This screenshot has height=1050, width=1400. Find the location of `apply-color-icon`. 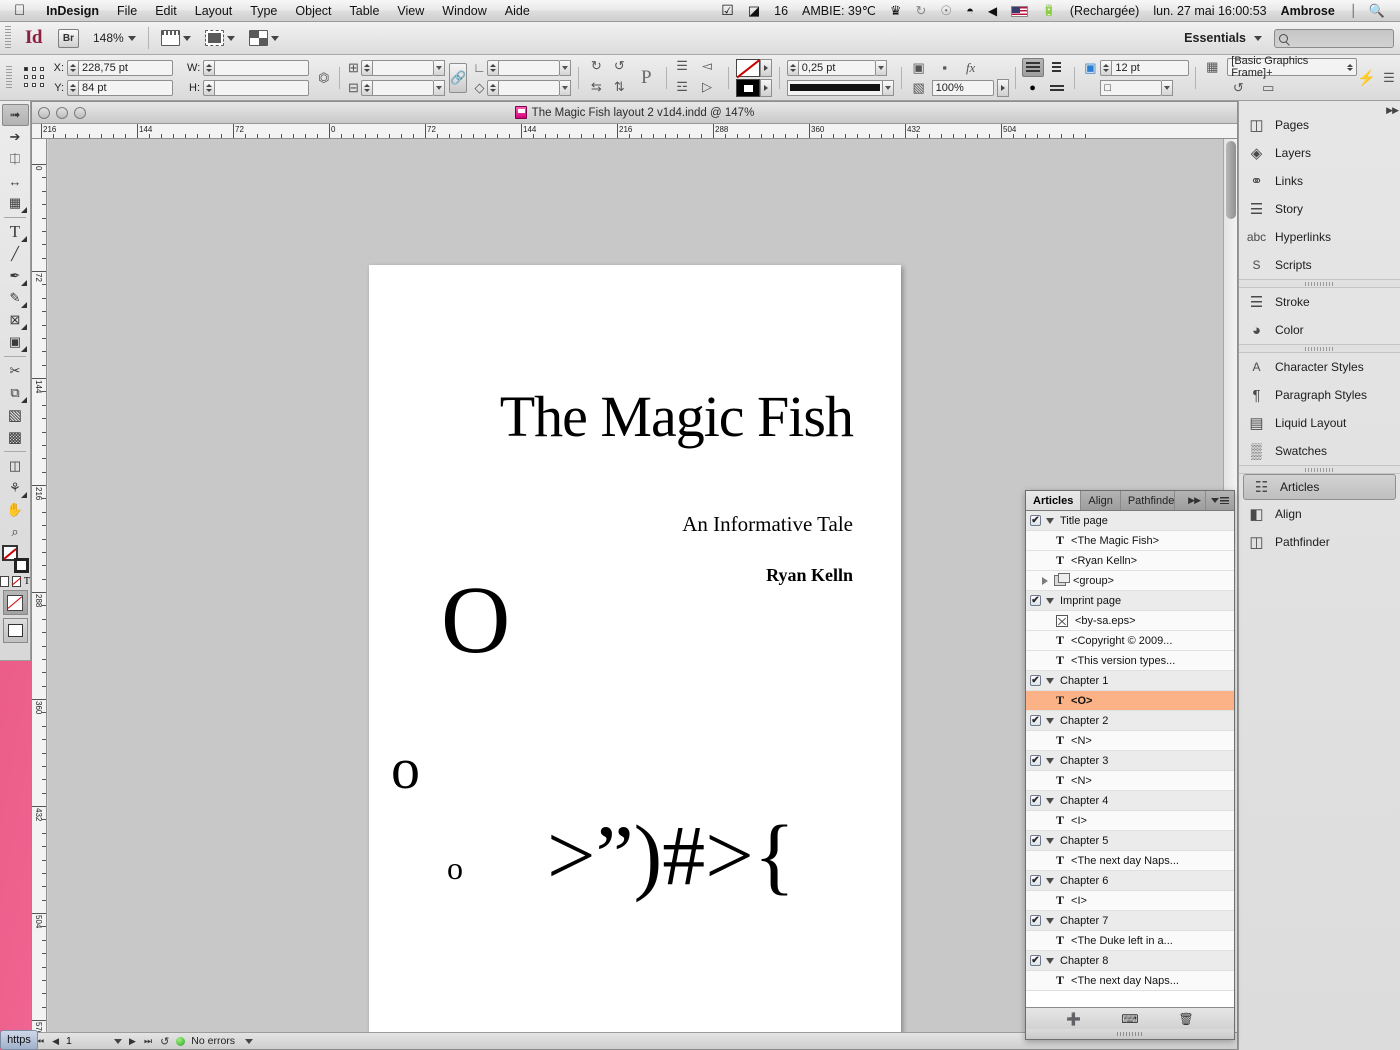

apply-color-icon is located at coordinates (4, 581).